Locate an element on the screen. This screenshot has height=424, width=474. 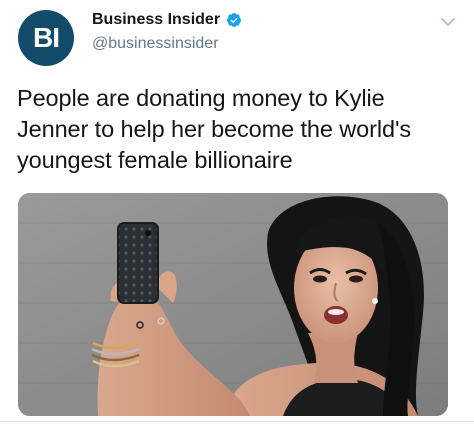
user-info: Business Insider @businessinsider is located at coordinates (167, 32).